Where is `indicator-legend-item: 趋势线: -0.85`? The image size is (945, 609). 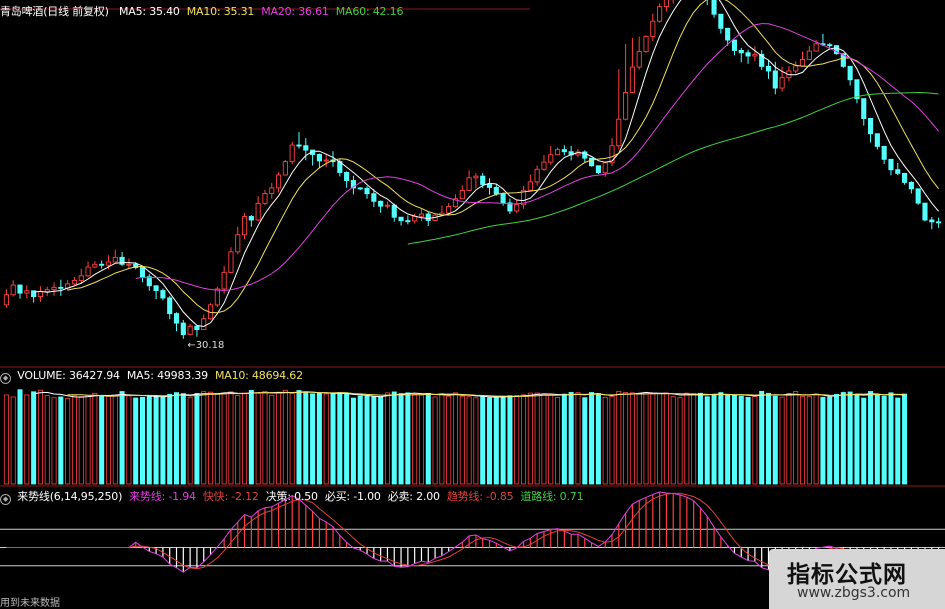 indicator-legend-item: 趋势线: -0.85 is located at coordinates (480, 496).